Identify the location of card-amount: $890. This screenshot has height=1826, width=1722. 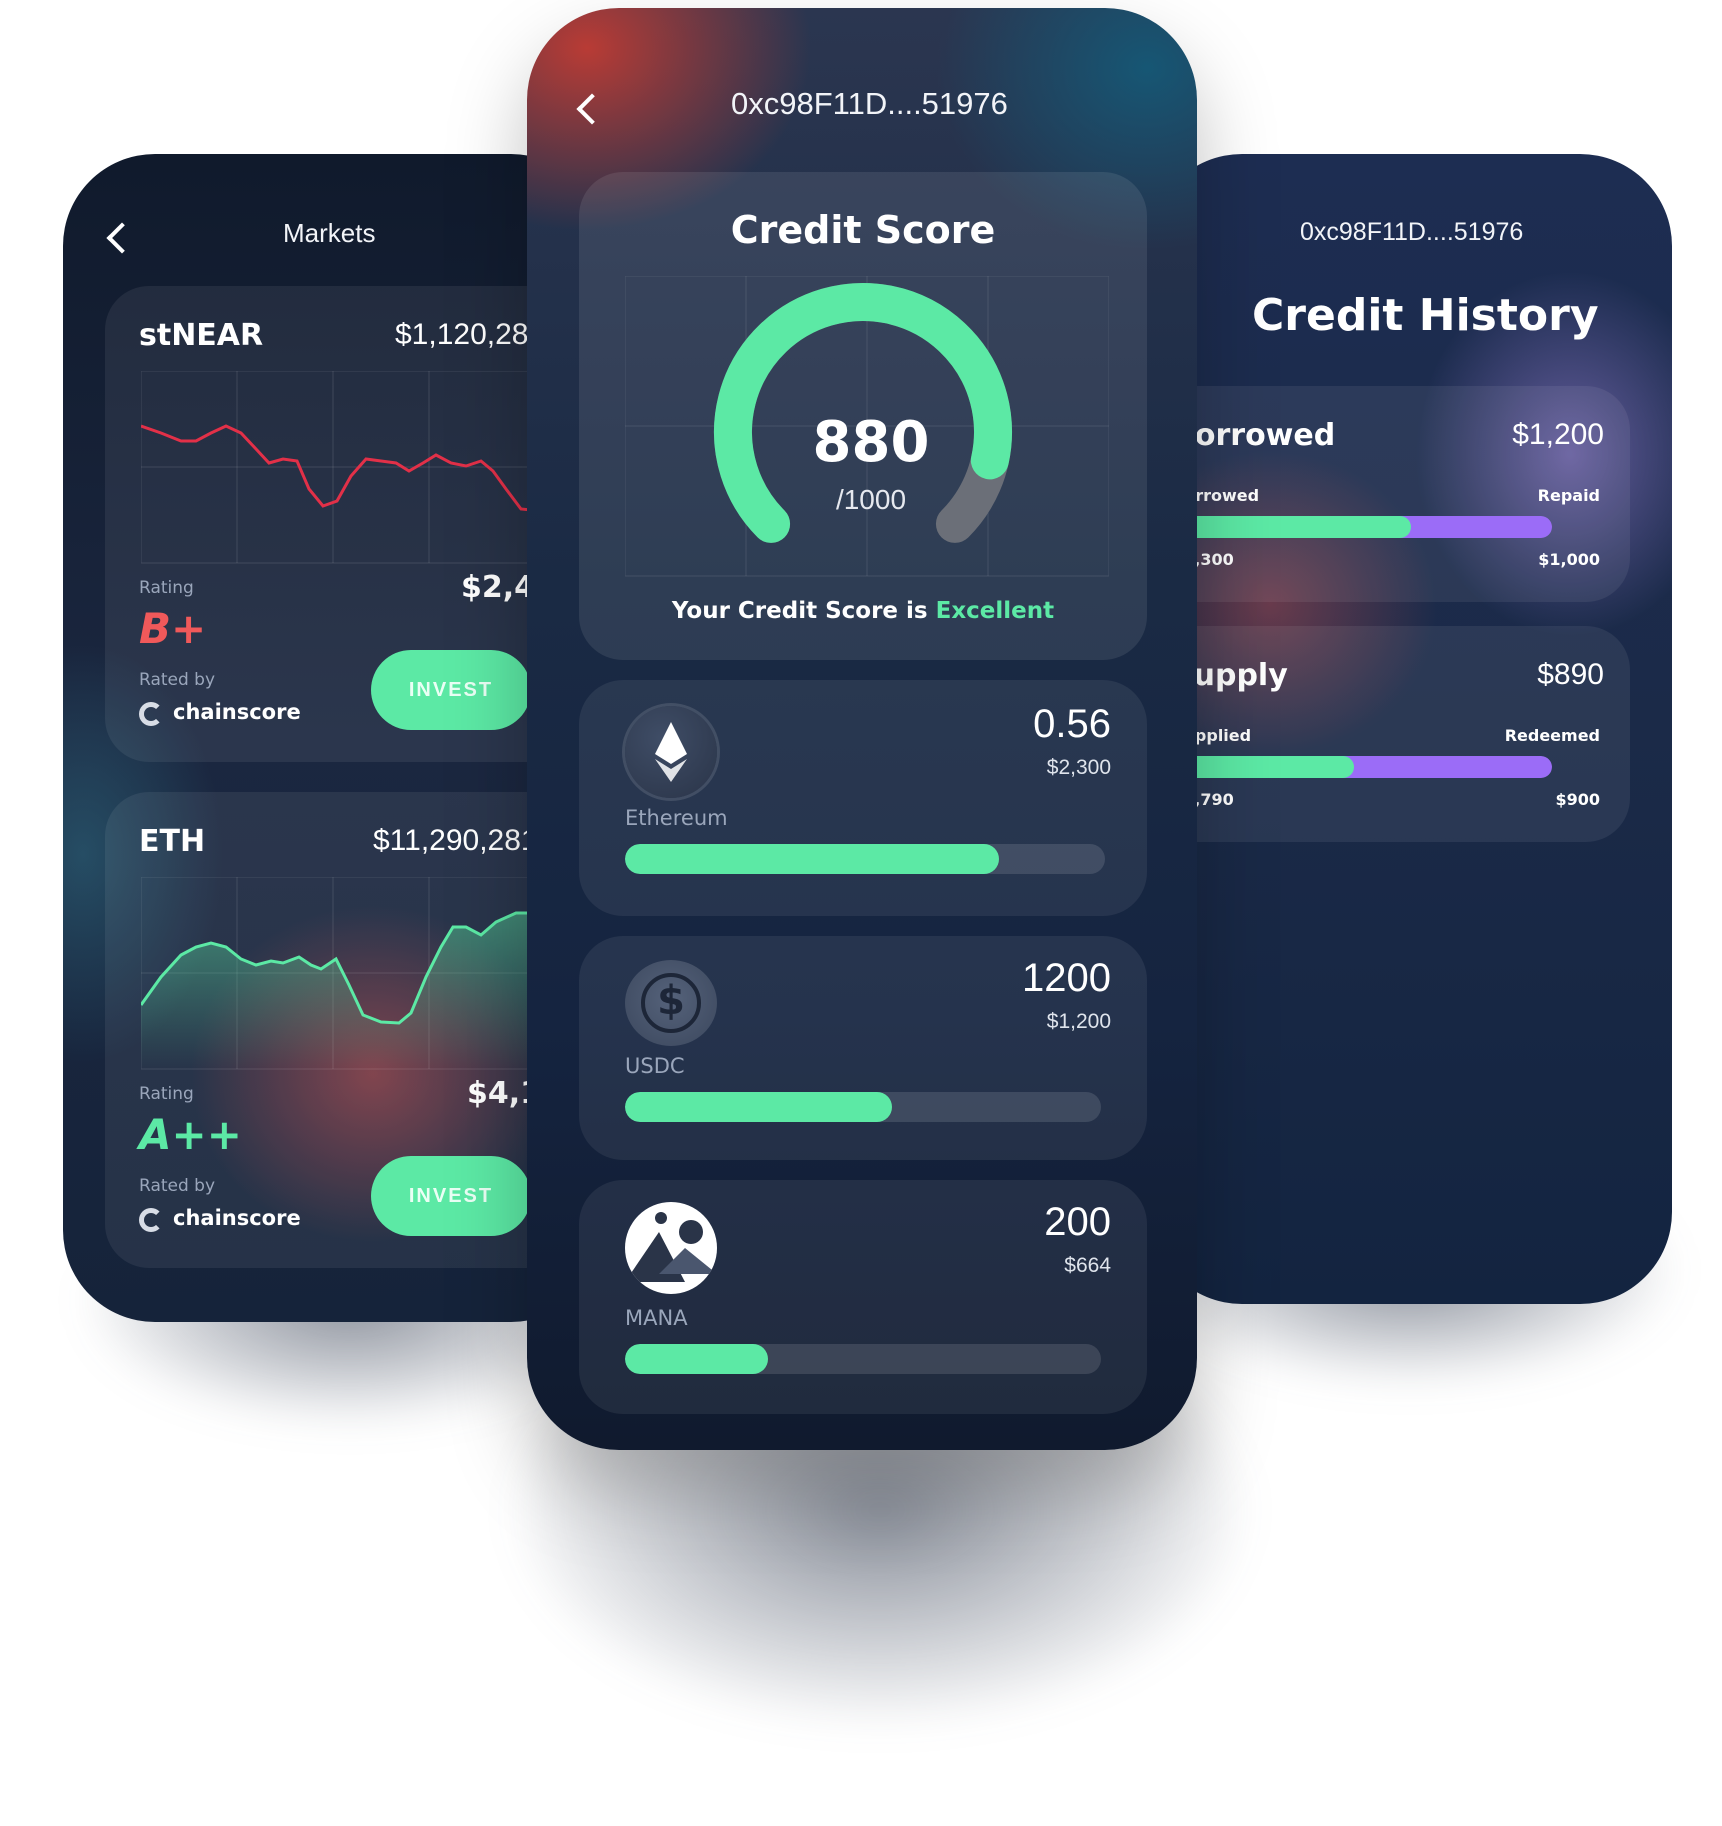
(1570, 674).